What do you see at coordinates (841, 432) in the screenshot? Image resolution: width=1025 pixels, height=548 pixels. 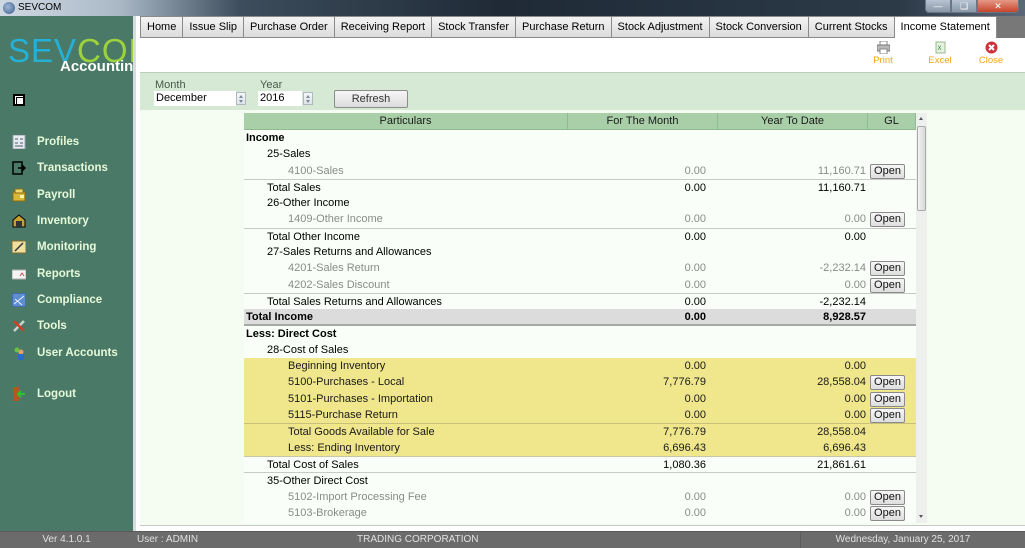 I see `year-to-date-cell: 28,558.04` at bounding box center [841, 432].